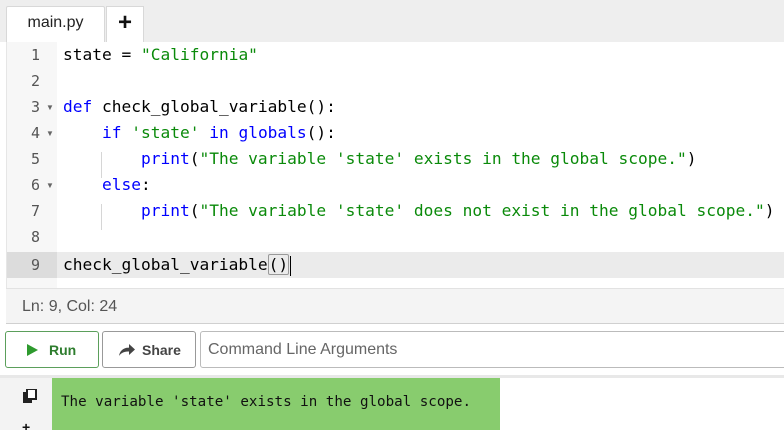 Image resolution: width=784 pixels, height=430 pixels. What do you see at coordinates (395, 265) in the screenshot?
I see `code-line-active: 9 check_global_variable()` at bounding box center [395, 265].